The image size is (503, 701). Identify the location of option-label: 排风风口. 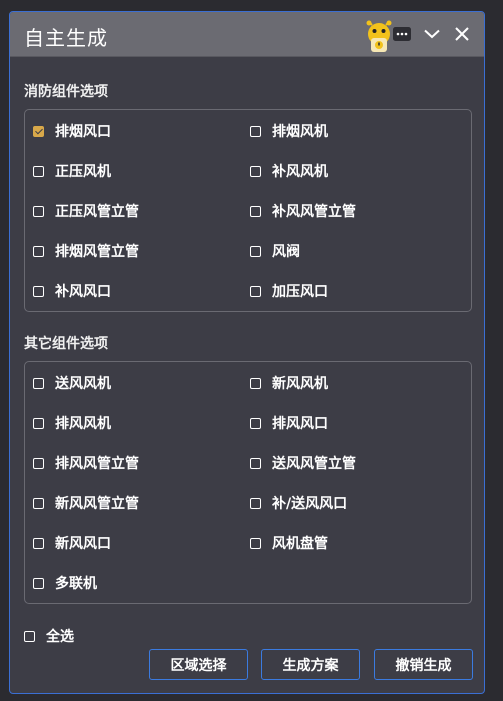
(300, 424).